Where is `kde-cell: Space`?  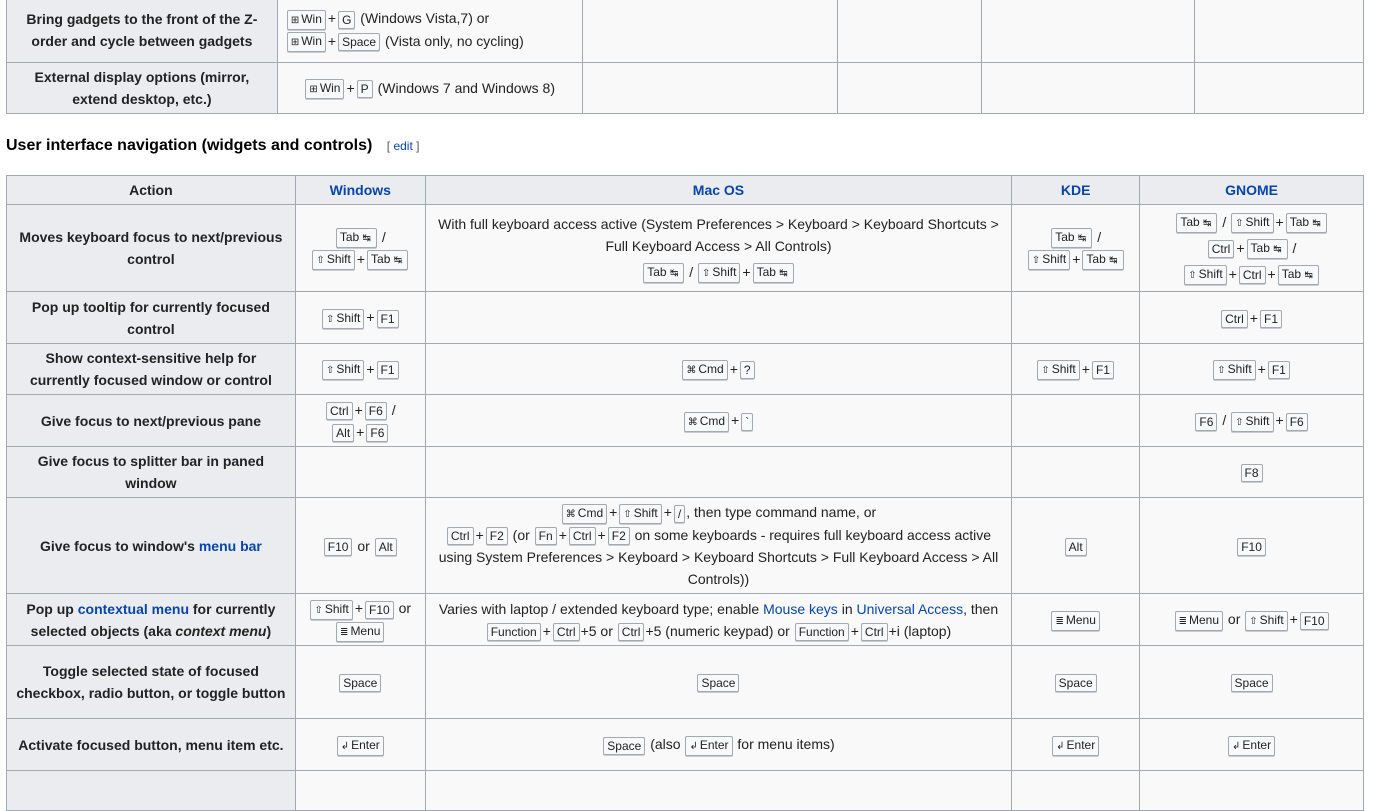
kde-cell: Space is located at coordinates (1076, 682).